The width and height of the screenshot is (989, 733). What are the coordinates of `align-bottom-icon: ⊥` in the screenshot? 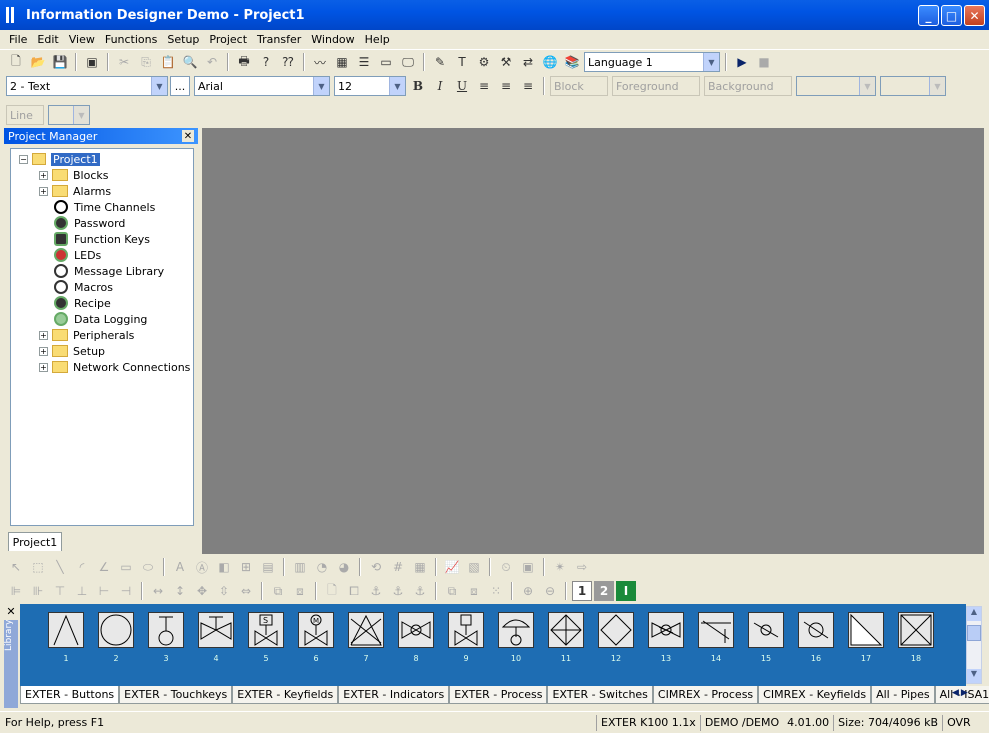 It's located at (82, 591).